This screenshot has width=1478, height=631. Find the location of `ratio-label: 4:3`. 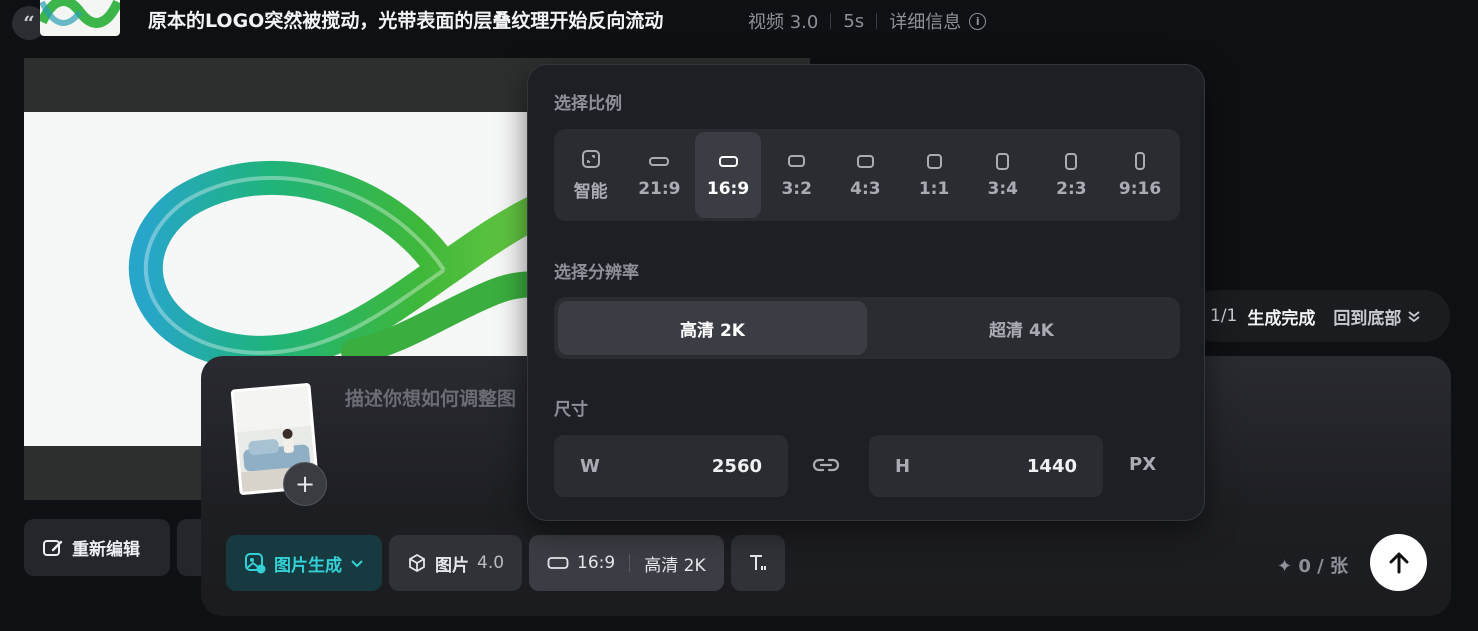

ratio-label: 4:3 is located at coordinates (865, 189).